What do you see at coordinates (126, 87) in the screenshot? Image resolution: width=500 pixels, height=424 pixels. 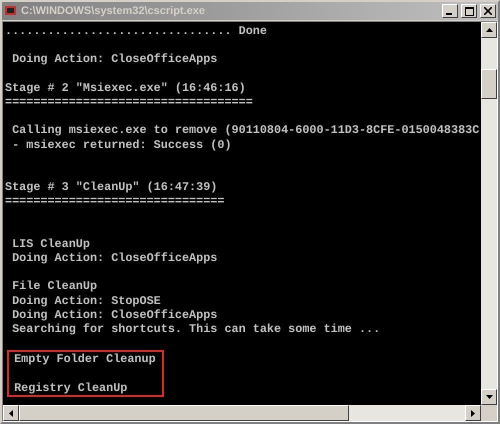 I see `console-line: Stage # 2 "Msiexec.exe" (16:46:16)` at bounding box center [126, 87].